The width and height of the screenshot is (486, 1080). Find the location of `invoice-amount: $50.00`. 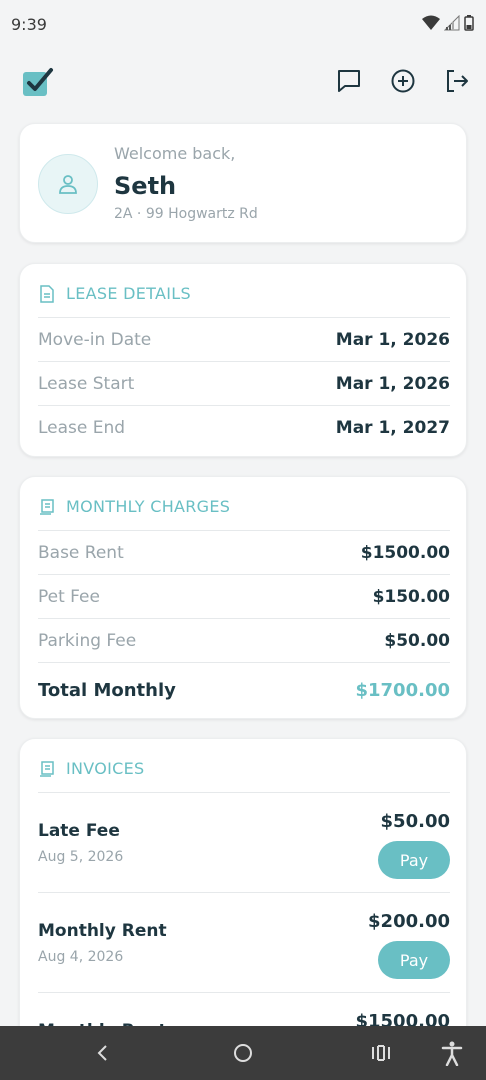

invoice-amount: $50.00 is located at coordinates (415, 821).